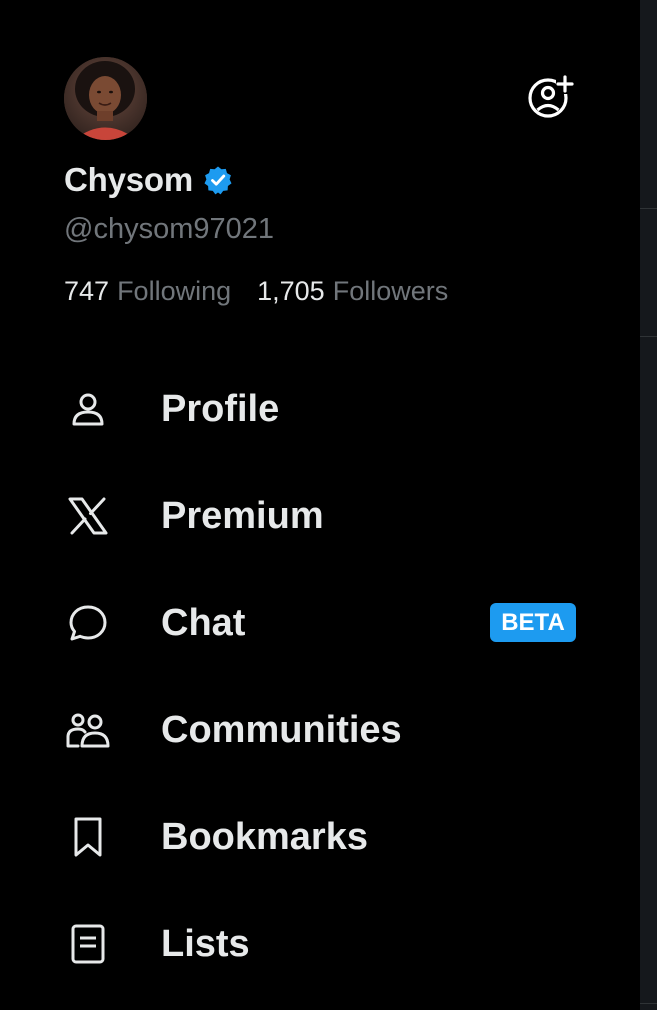 The width and height of the screenshot is (657, 1010). Describe the element at coordinates (330, 409) in the screenshot. I see `menu-item-profile: Profile` at that location.